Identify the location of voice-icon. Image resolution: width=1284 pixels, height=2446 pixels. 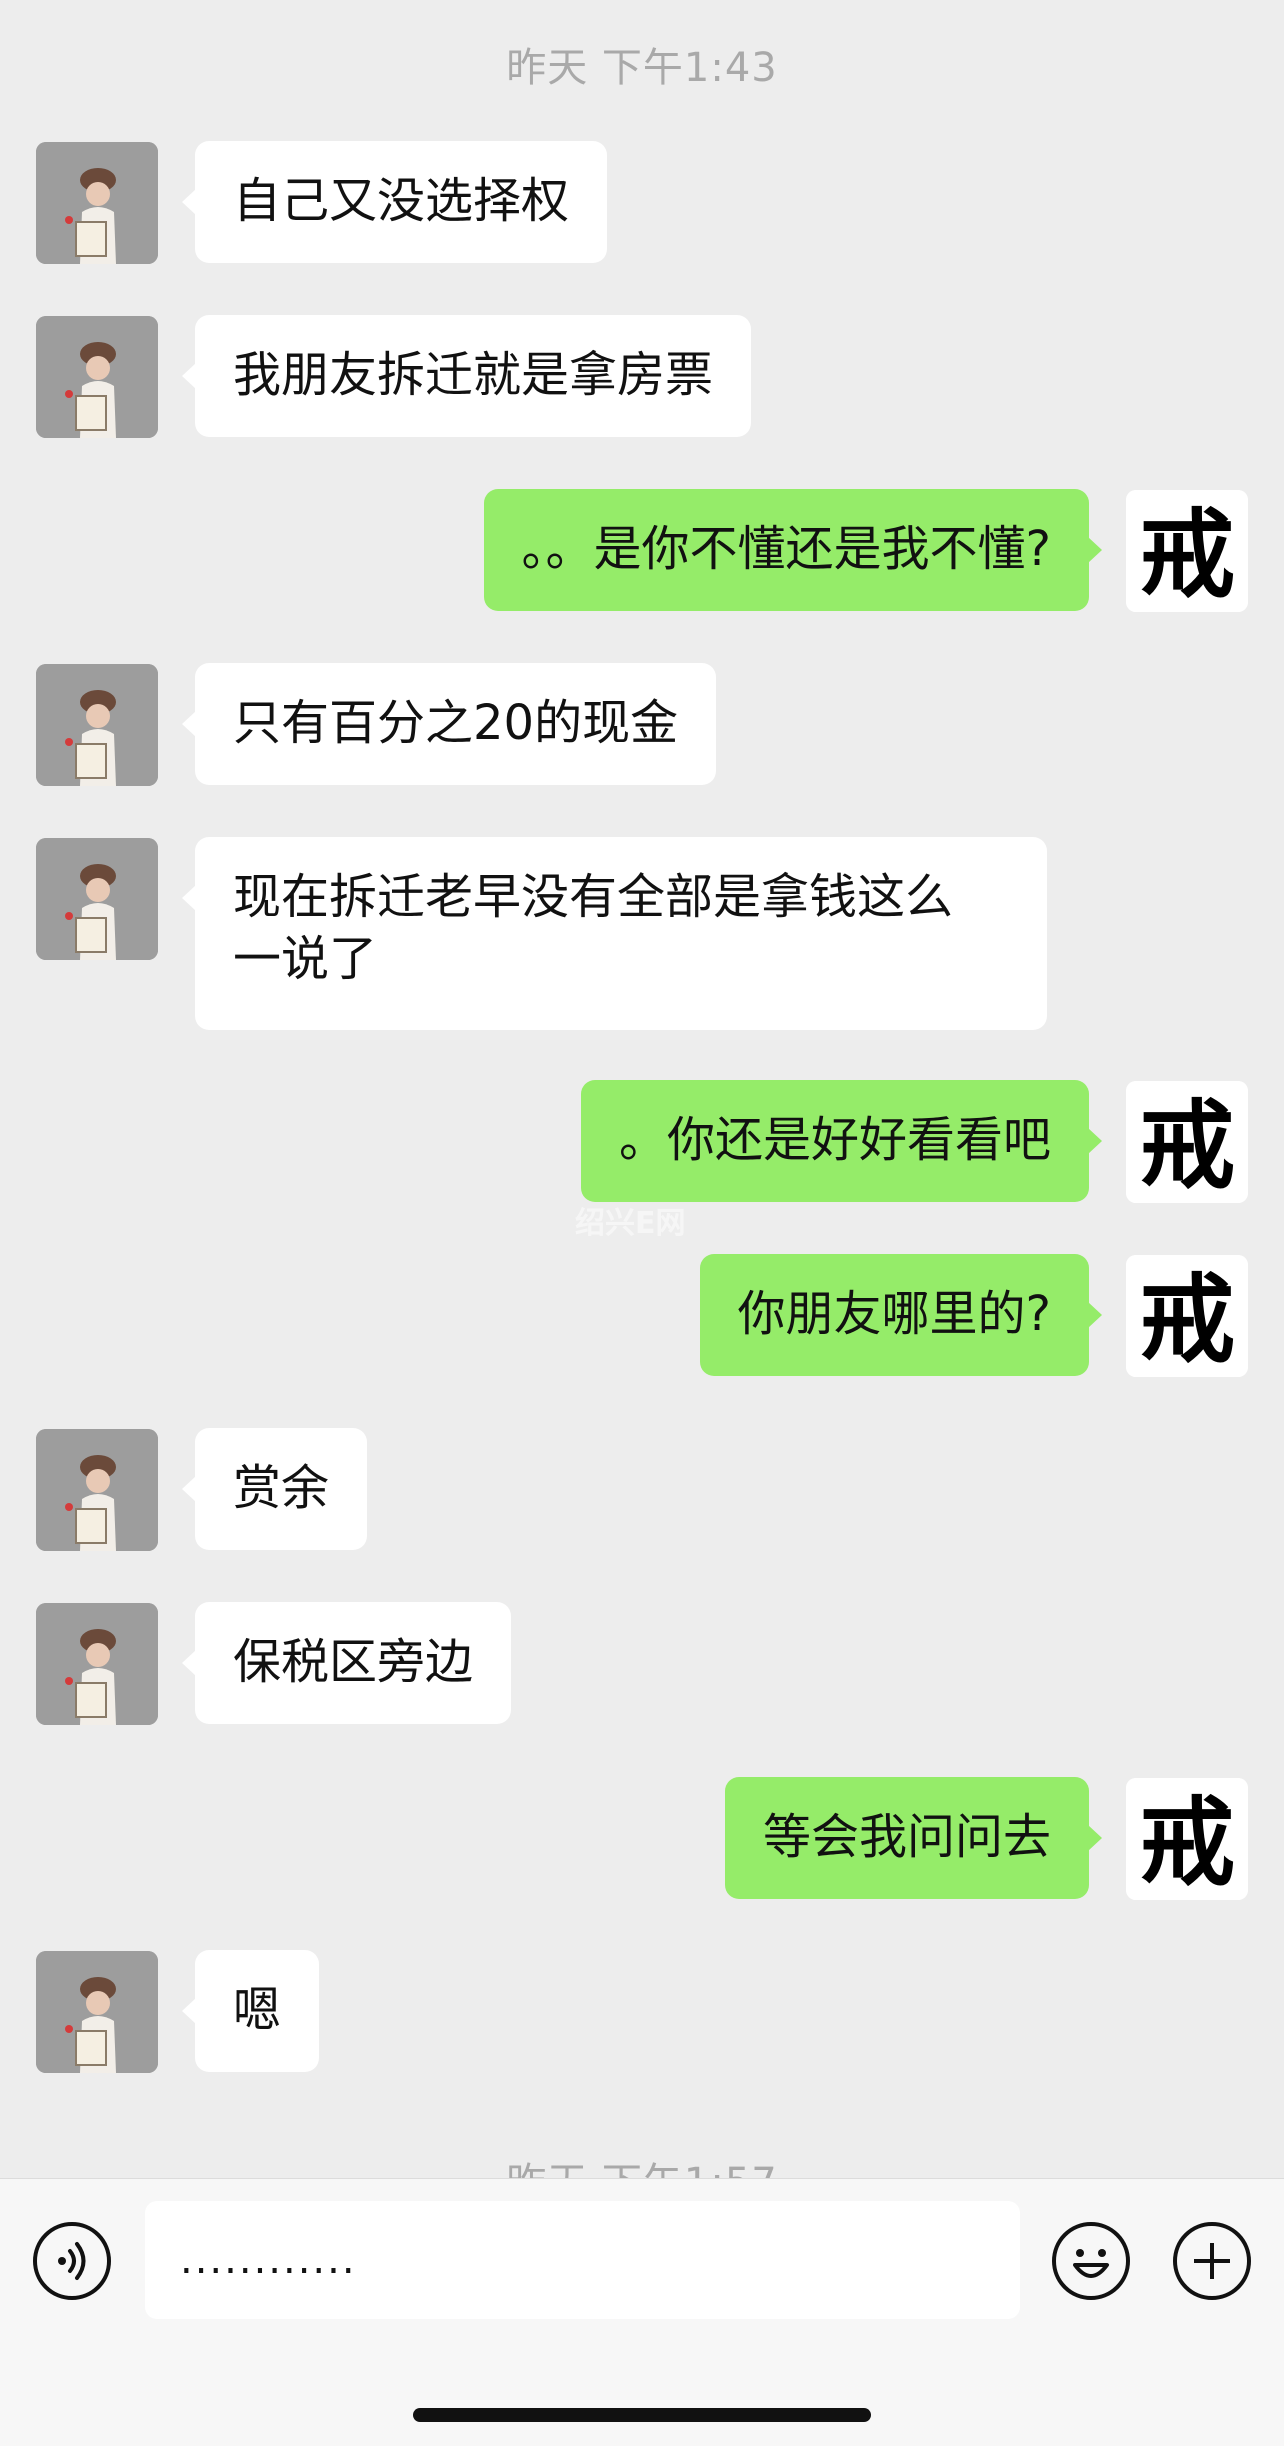
(72, 2261).